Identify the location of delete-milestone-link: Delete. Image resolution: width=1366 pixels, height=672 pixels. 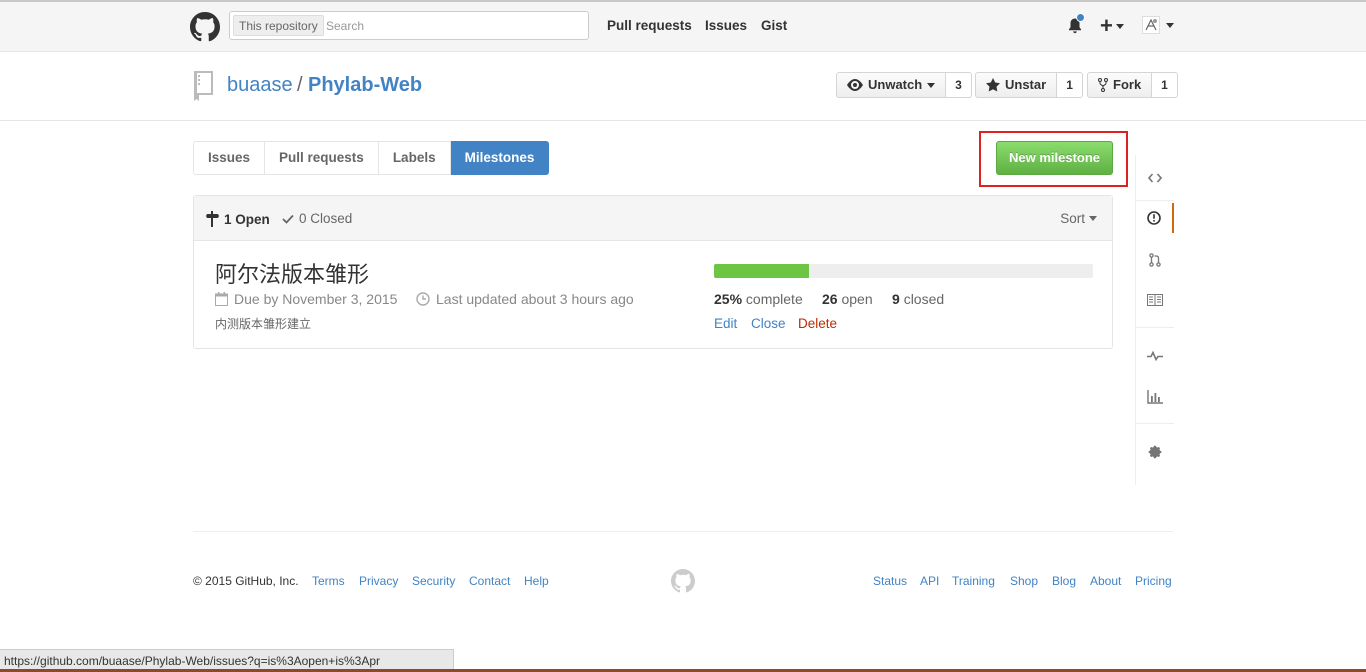
(817, 323).